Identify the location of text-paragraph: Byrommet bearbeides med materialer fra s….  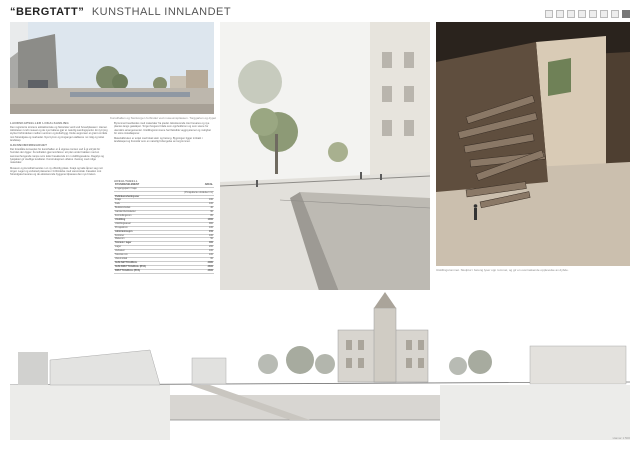
(162, 128).